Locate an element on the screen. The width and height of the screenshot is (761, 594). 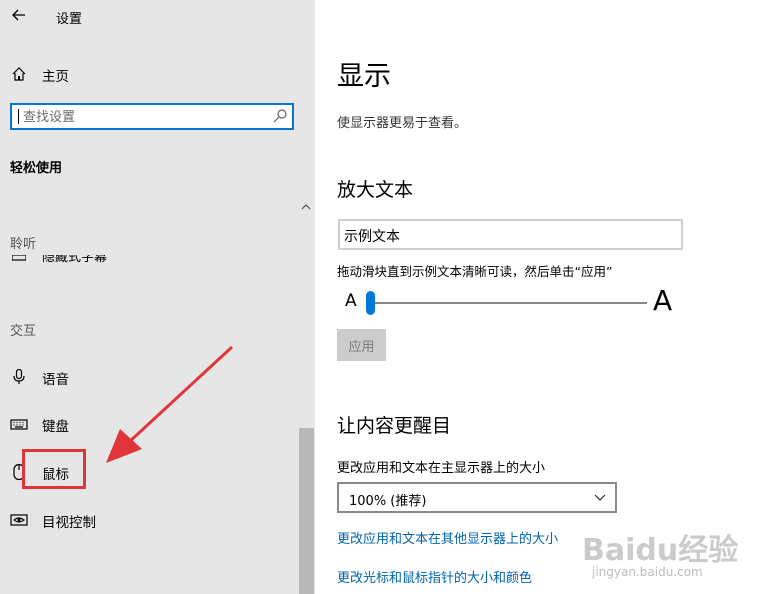
sidebar-item-label: 语音 is located at coordinates (55, 380).